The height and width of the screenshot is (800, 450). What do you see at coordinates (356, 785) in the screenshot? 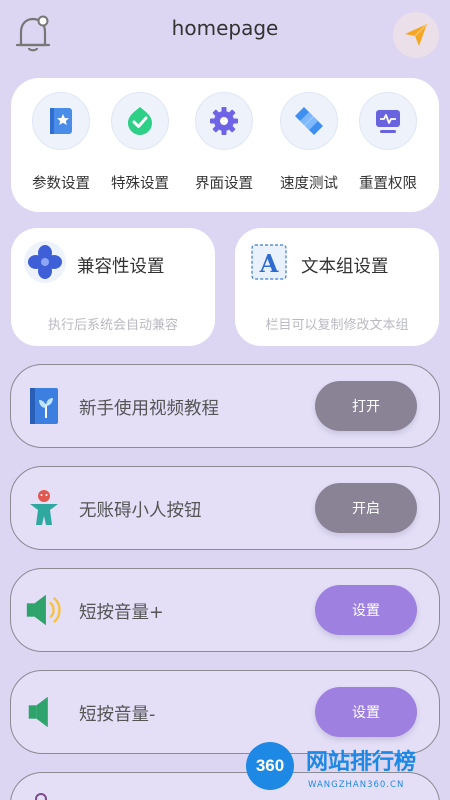
I see `watermark-subtext: WANGZHAN360.CN` at bounding box center [356, 785].